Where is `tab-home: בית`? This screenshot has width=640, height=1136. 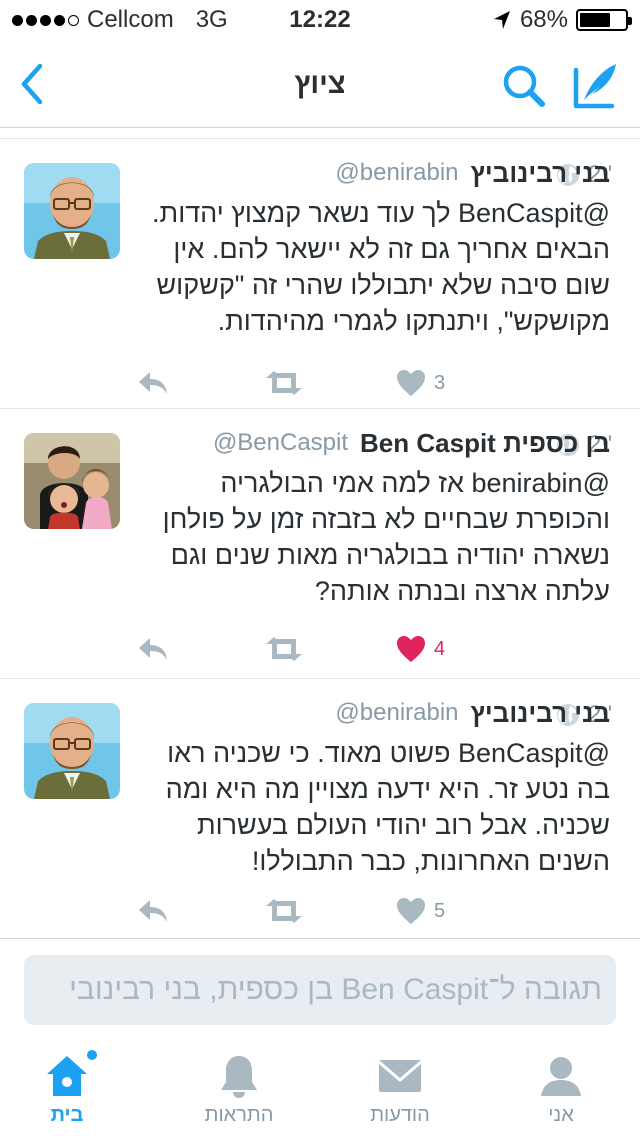
tab-home: בית is located at coordinates (67, 1087).